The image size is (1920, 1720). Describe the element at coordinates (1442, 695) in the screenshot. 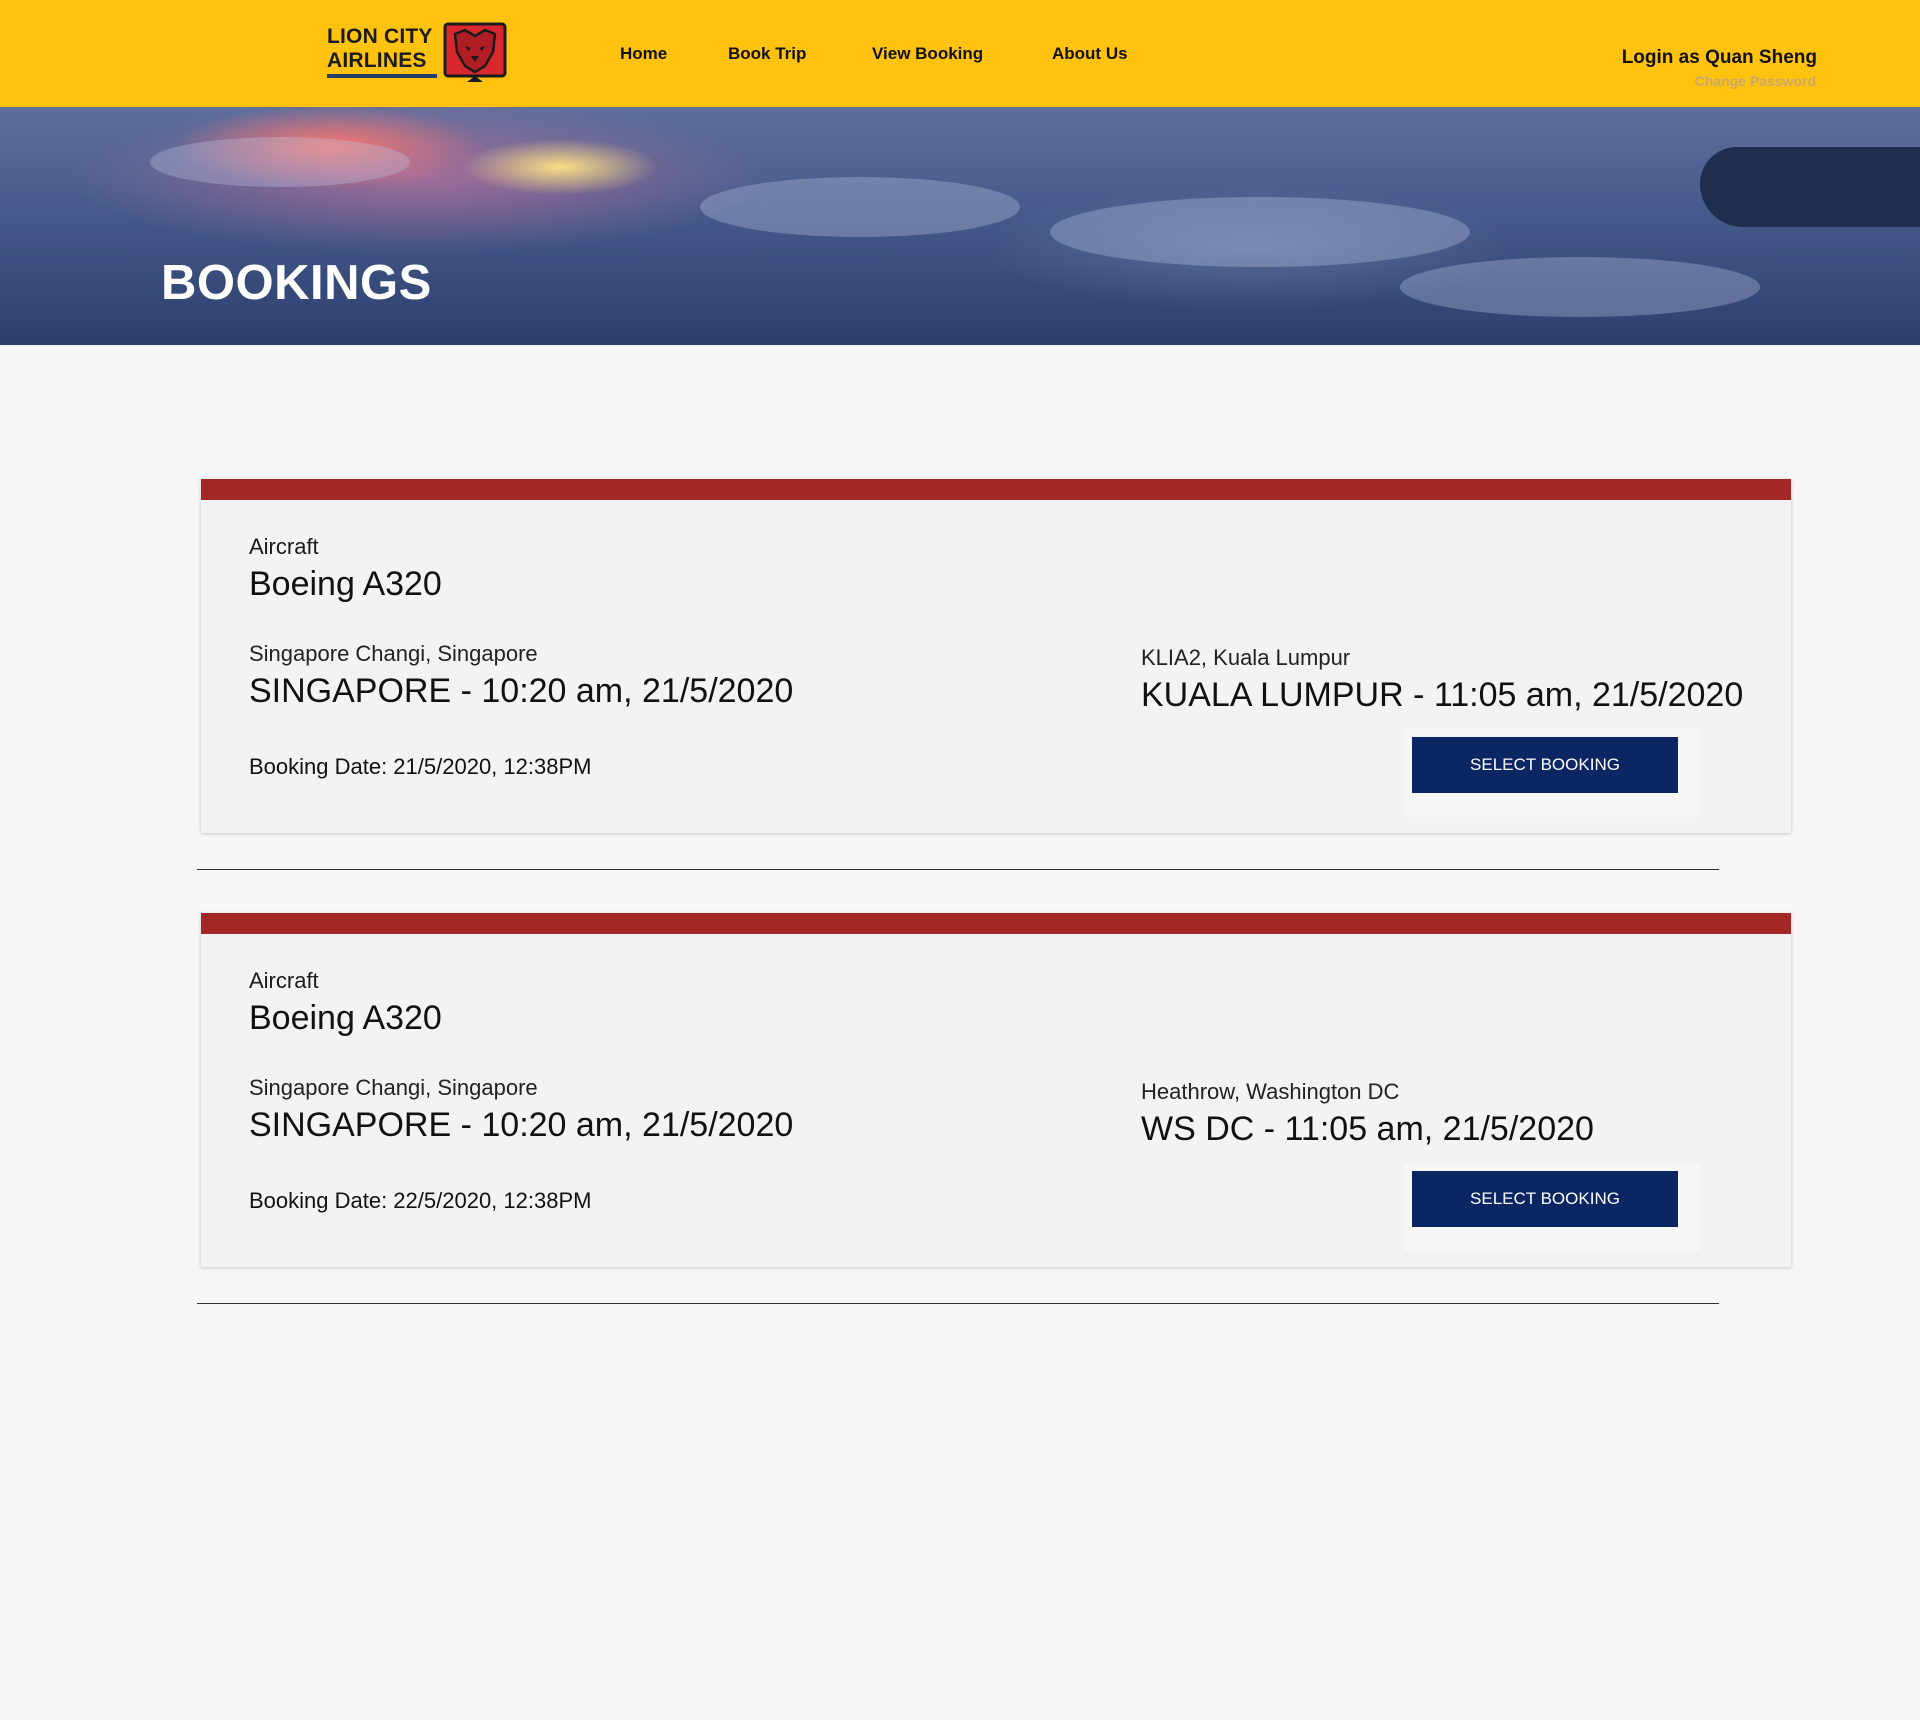

I see `arrival-time: KUALA LUMPUR - 11:05 am, 21/5/2020` at that location.